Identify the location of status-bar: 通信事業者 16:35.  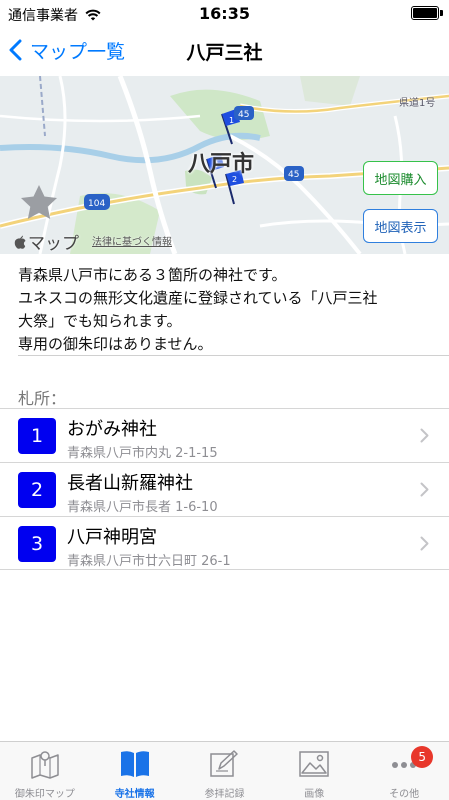
(224, 14).